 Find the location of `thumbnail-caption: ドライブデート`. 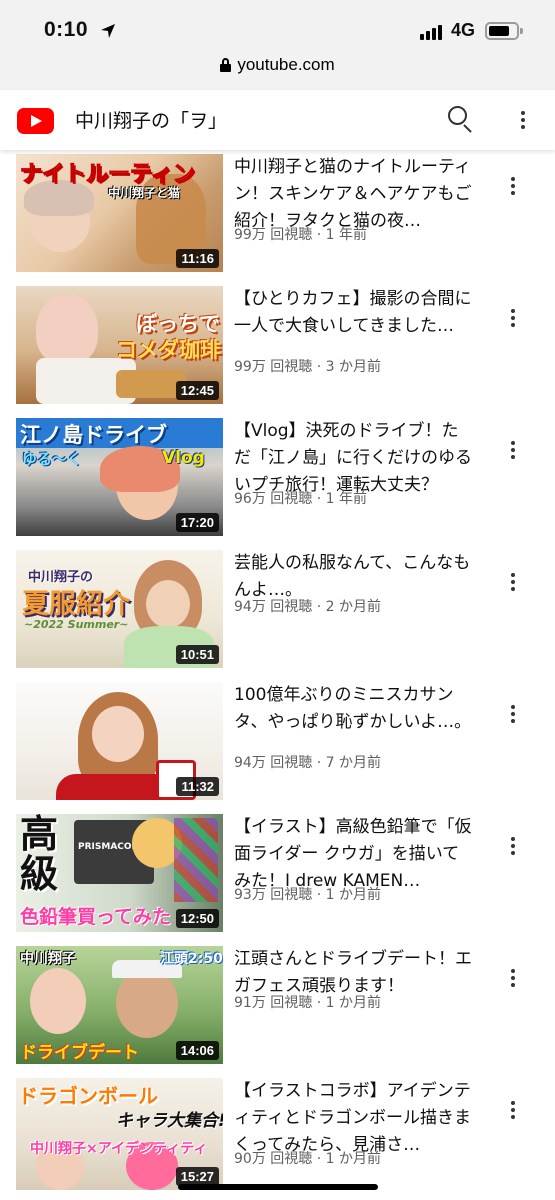

thumbnail-caption: ドライブデート is located at coordinates (79, 1053).